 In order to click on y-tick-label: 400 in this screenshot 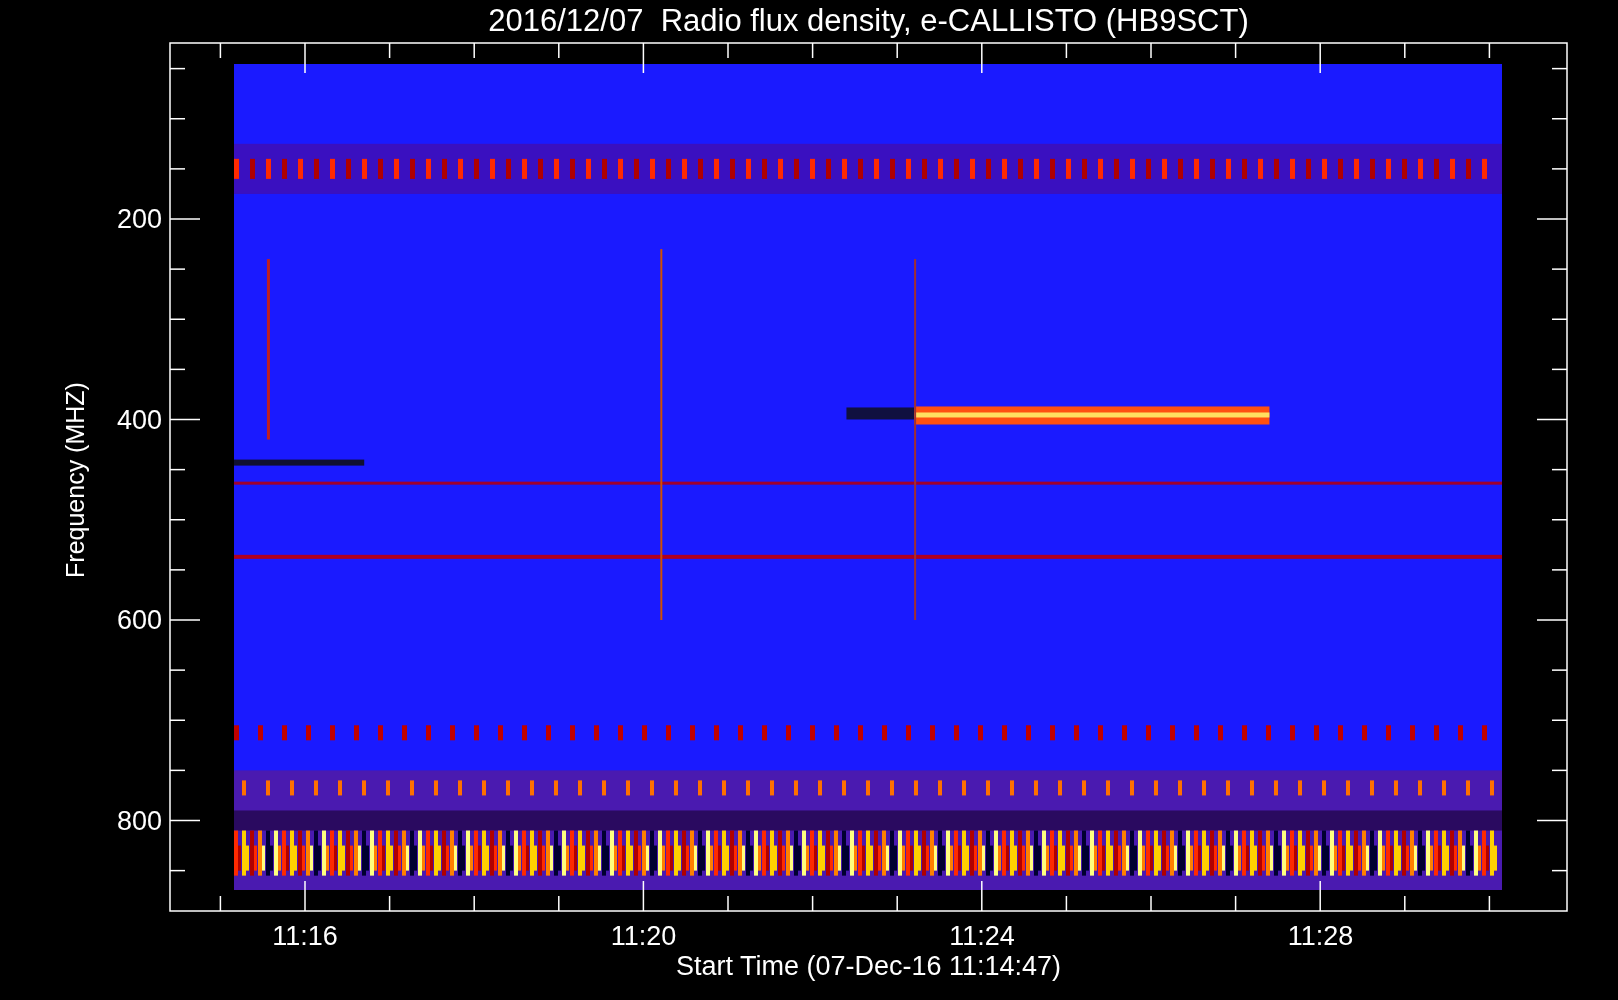, I will do `click(138, 419)`.